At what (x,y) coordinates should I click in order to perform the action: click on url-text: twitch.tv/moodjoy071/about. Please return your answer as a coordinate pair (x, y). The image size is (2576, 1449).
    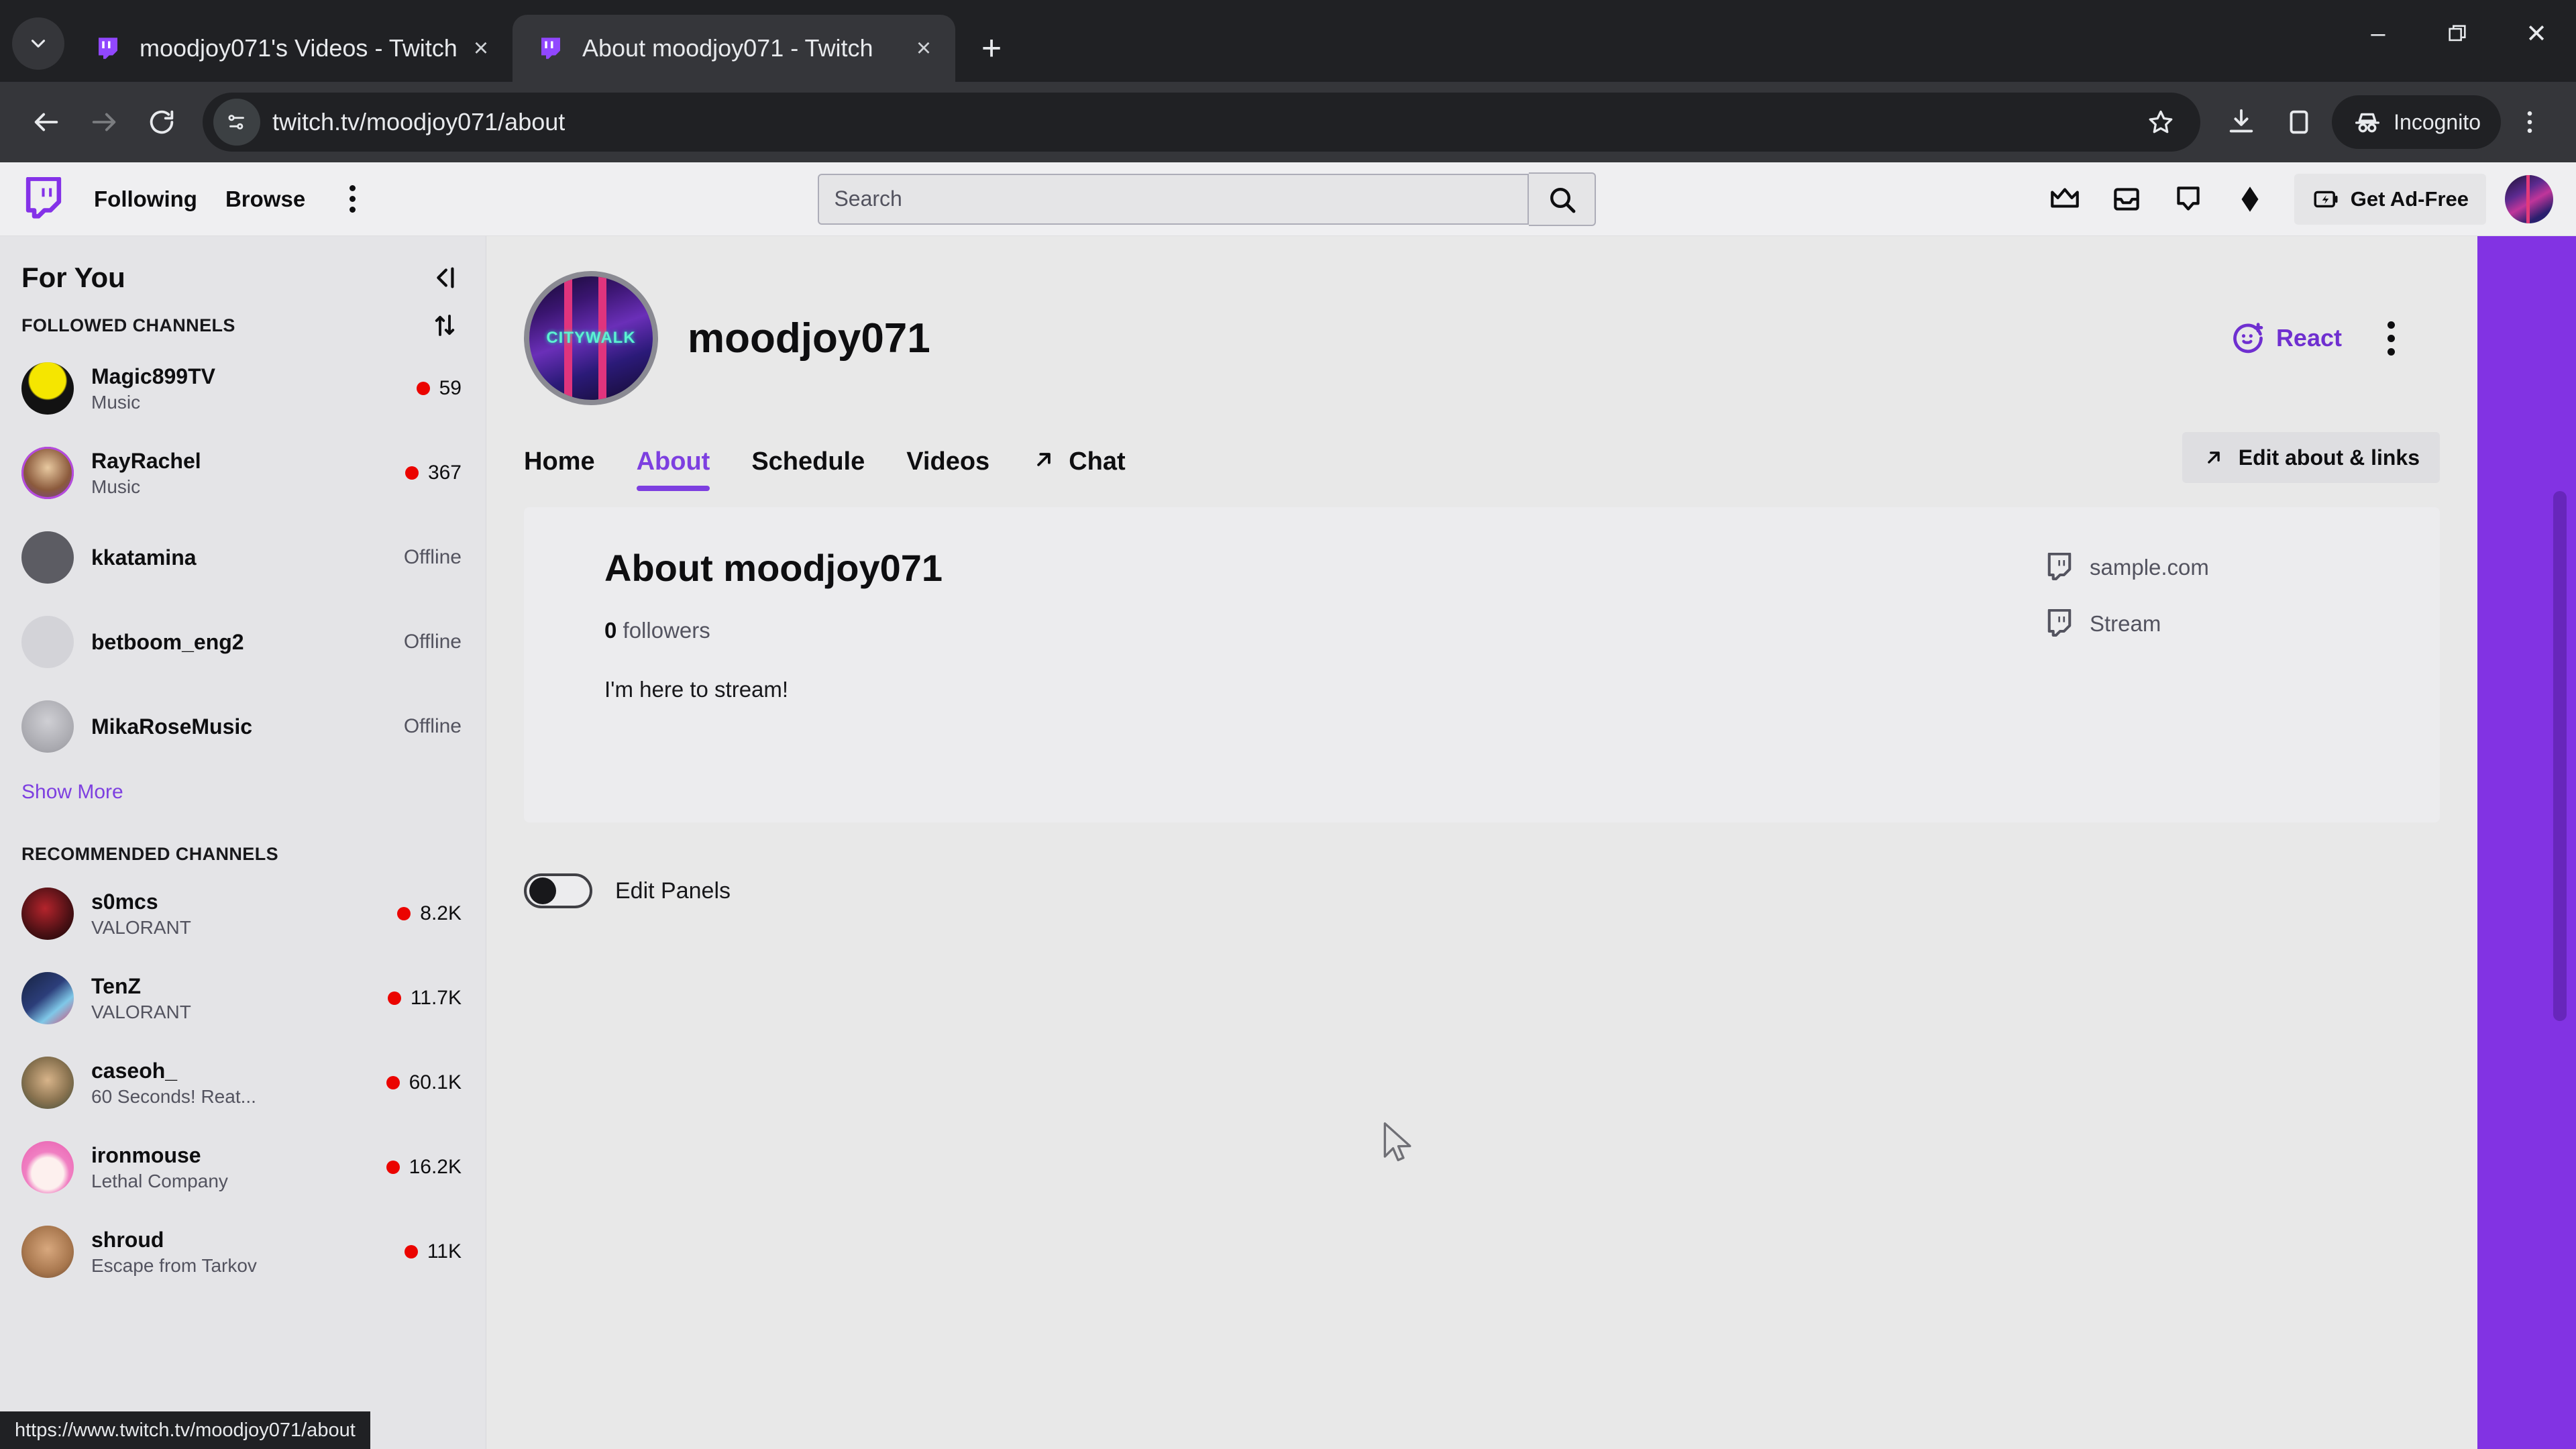
    Looking at the image, I should click on (419, 122).